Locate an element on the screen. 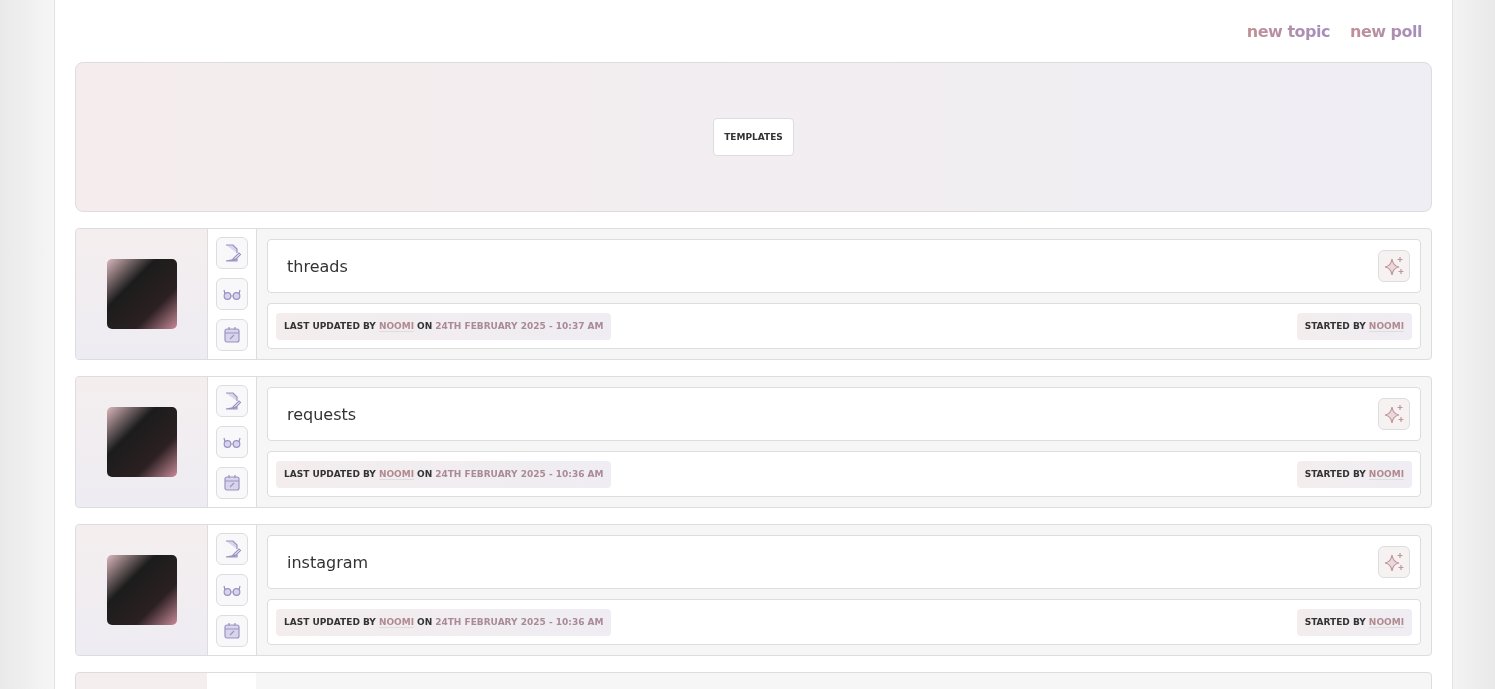 Image resolution: width=1495 pixels, height=689 pixels. header-link: new topic is located at coordinates (1288, 31).